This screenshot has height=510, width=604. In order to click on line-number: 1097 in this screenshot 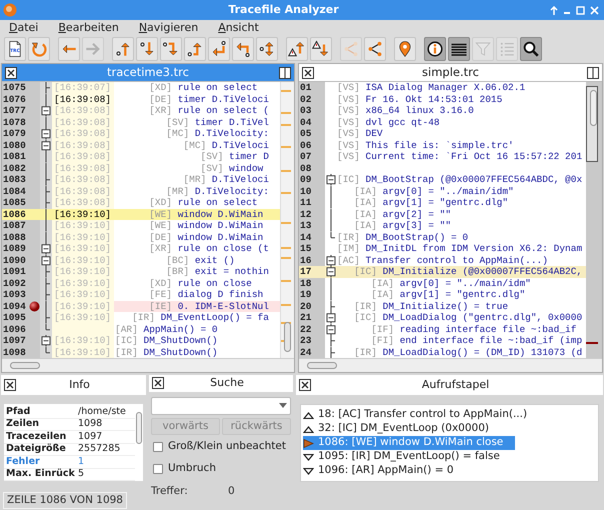, I will do `click(14, 340)`.